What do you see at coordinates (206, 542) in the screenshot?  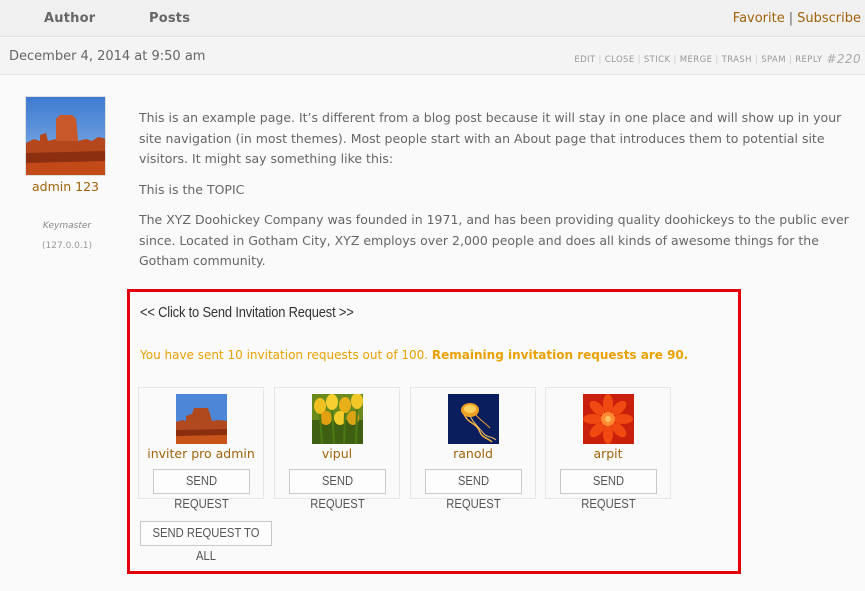 I see `send-request-to-all-button: SEND REQUEST TO ALL` at bounding box center [206, 542].